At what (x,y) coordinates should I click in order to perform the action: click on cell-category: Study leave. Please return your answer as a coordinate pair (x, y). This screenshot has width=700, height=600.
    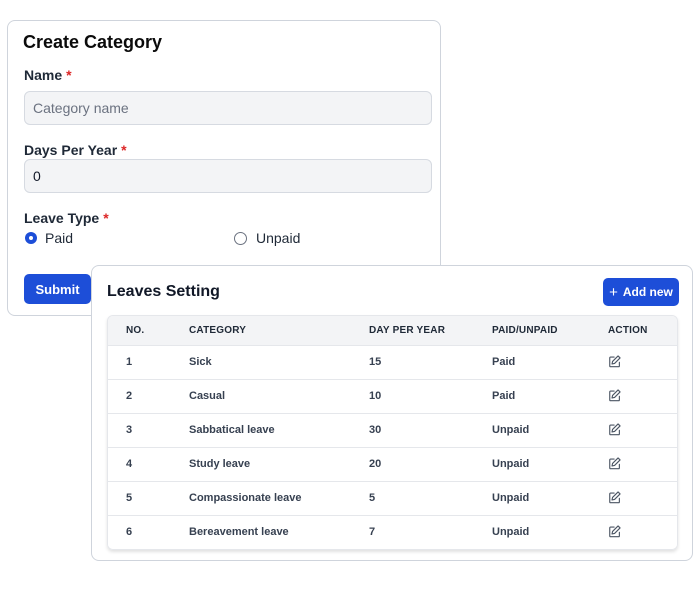
    Looking at the image, I should click on (220, 464).